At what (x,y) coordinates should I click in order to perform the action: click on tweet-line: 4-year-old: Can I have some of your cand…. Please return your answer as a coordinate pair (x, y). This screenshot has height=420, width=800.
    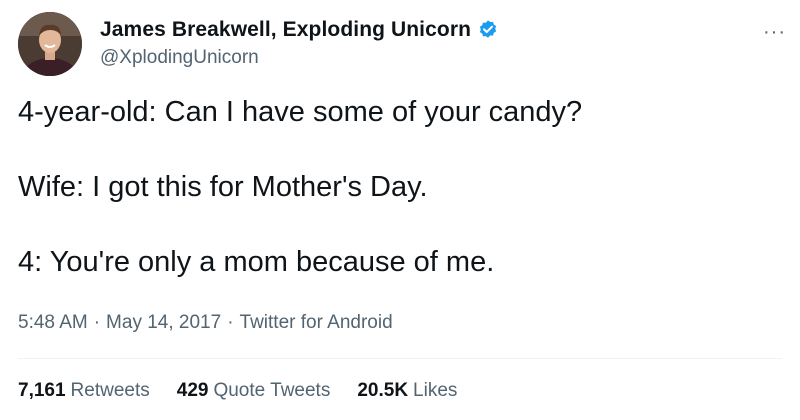
    Looking at the image, I should click on (300, 112).